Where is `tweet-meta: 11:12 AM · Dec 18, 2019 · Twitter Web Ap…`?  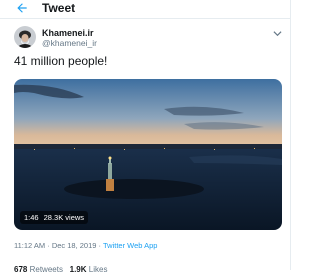 tweet-meta: 11:12 AM · Dec 18, 2019 · Twitter Web Ap… is located at coordinates (85, 245).